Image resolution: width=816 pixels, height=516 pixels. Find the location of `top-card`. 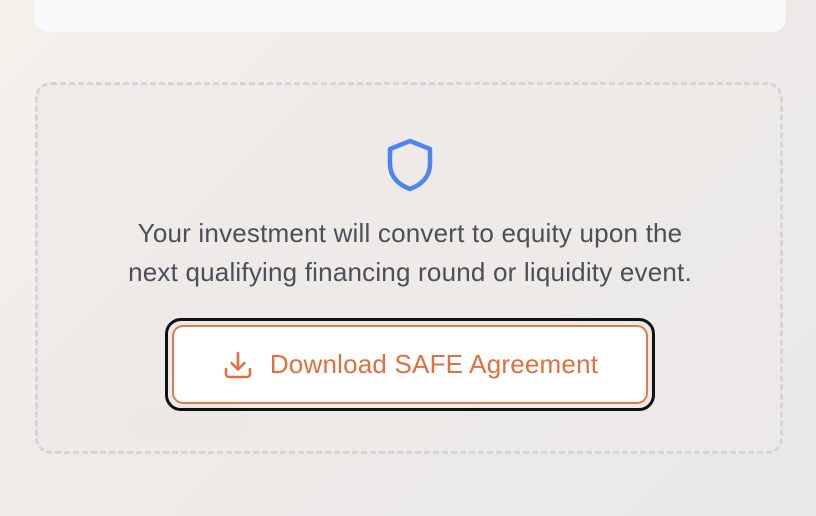

top-card is located at coordinates (410, 16).